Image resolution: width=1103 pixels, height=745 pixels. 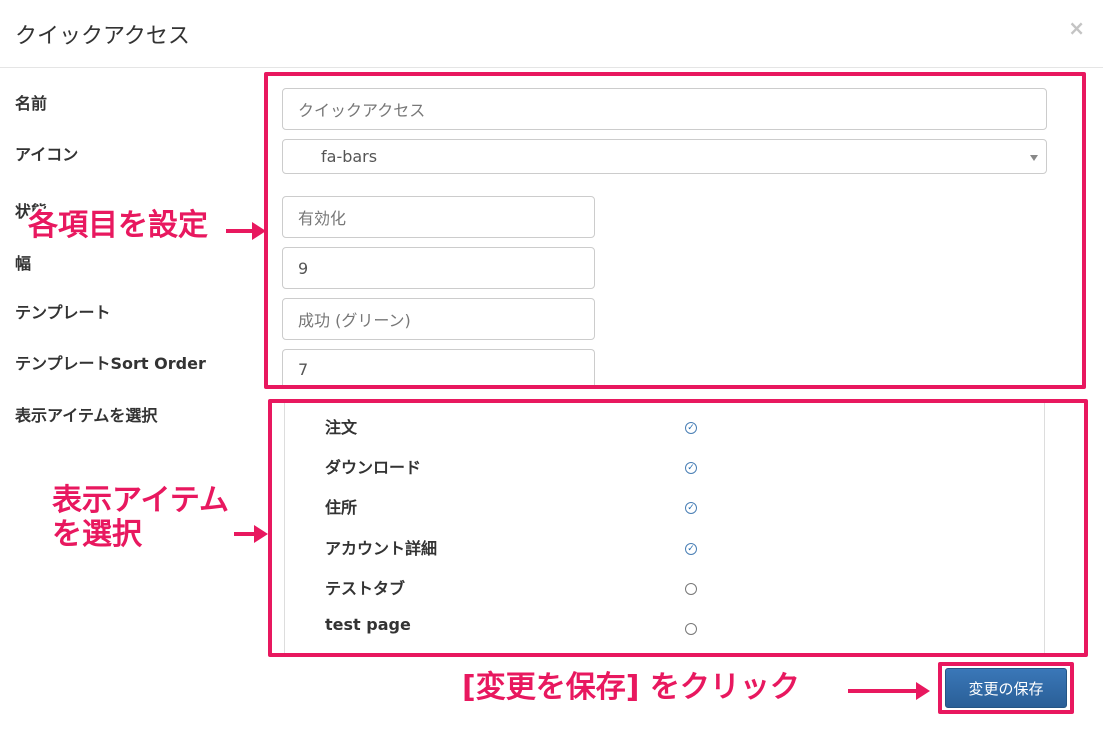 I want to click on label-name: 名前, so click(x=31, y=103).